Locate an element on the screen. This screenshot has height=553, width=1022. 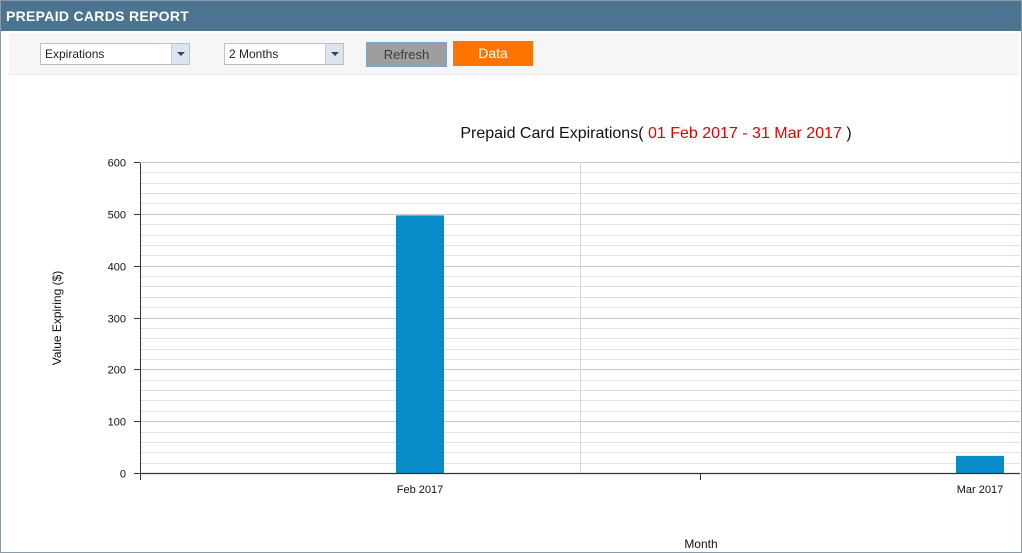
x-tick-label: Feb 2017 is located at coordinates (420, 490).